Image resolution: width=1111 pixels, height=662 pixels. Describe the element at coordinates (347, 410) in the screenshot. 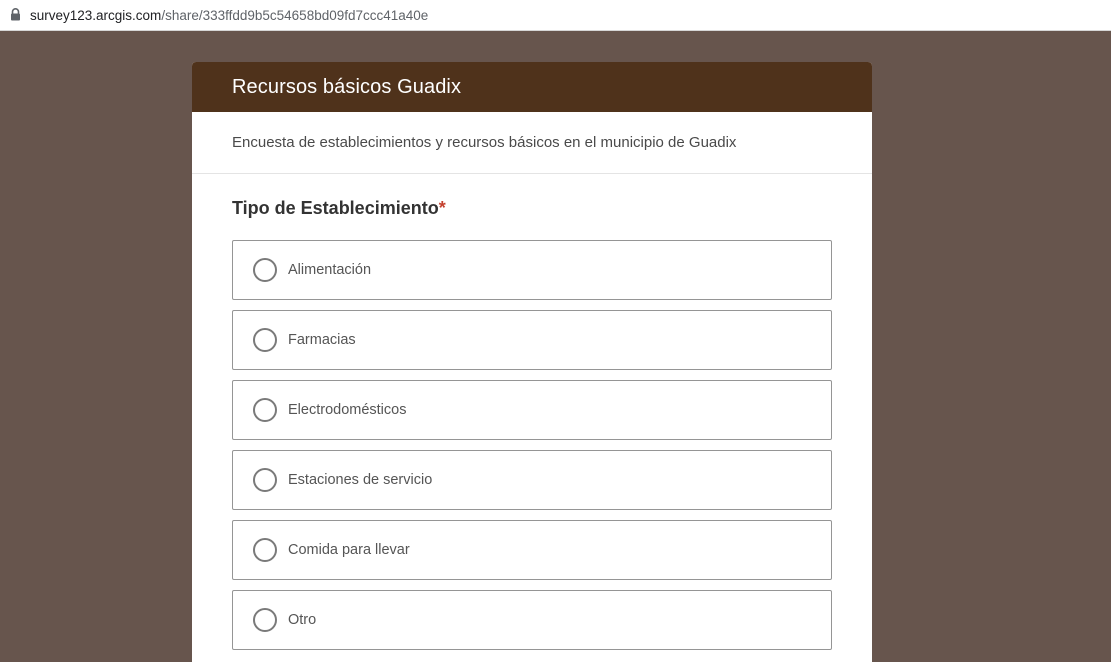

I see `choice-label: Electrodomésticos` at that location.